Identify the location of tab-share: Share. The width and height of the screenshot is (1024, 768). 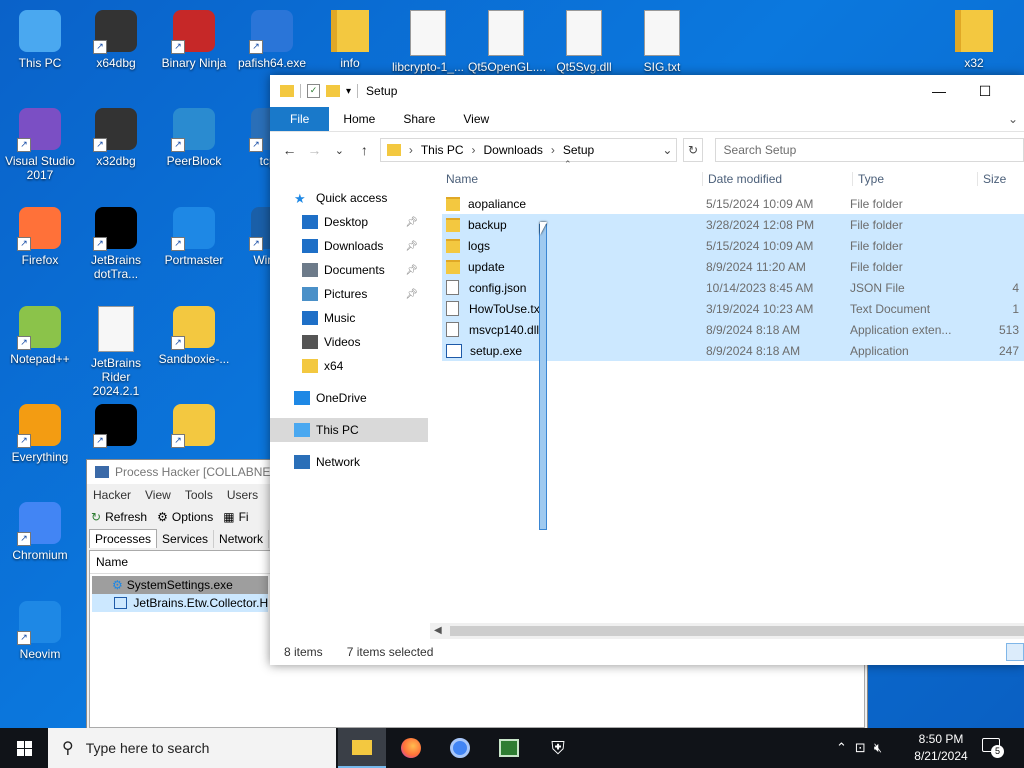
(419, 119).